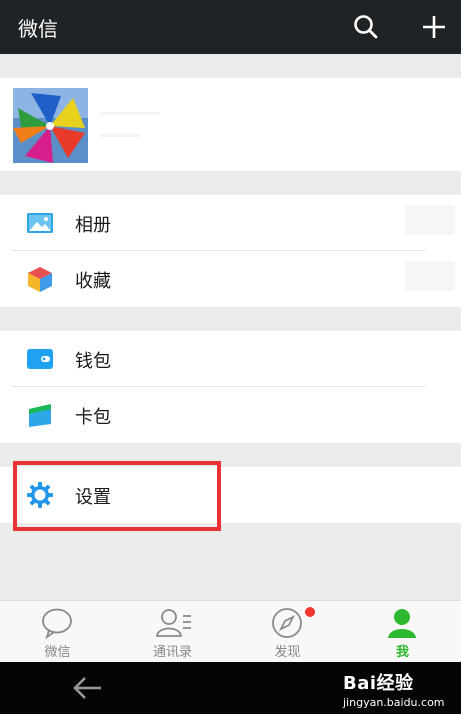 Image resolution: width=461 pixels, height=714 pixels. What do you see at coordinates (93, 417) in the screenshot?
I see `menu-label-cards: 卡包` at bounding box center [93, 417].